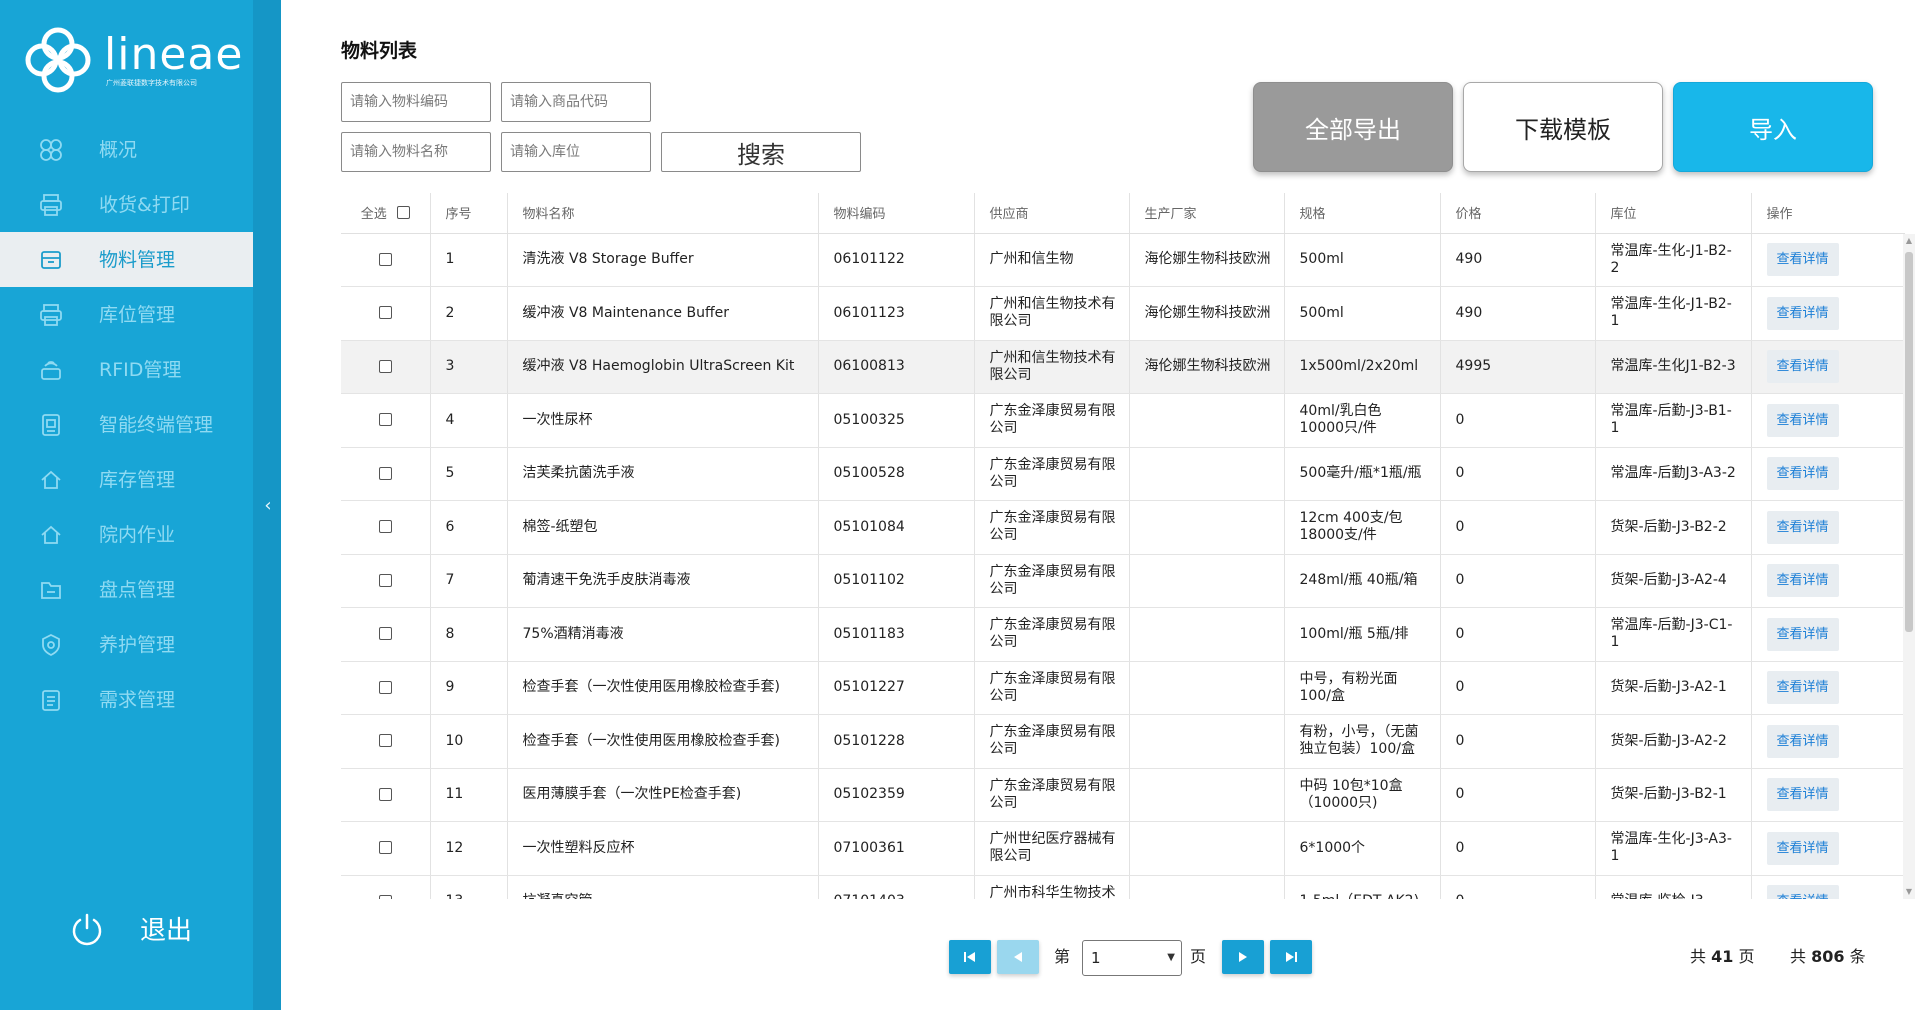  What do you see at coordinates (469, 260) in the screenshot?
I see `cell-index: 1` at bounding box center [469, 260].